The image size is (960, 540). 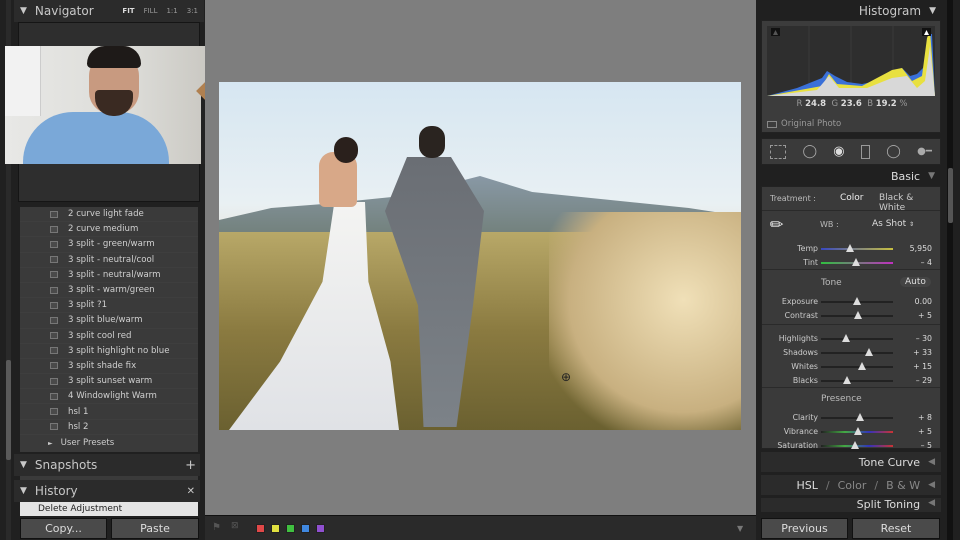 I want to click on slider-whites: Whites + 15, so click(x=852, y=367).